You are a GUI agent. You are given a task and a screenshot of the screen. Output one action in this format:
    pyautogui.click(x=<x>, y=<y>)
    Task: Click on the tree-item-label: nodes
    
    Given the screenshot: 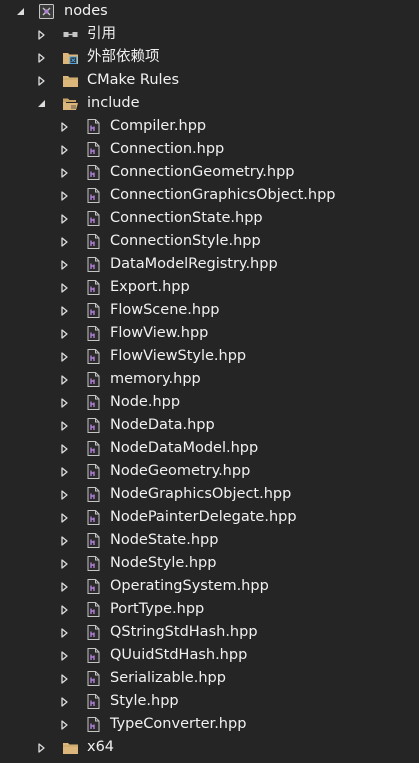 What is the action you would take?
    pyautogui.click(x=86, y=11)
    